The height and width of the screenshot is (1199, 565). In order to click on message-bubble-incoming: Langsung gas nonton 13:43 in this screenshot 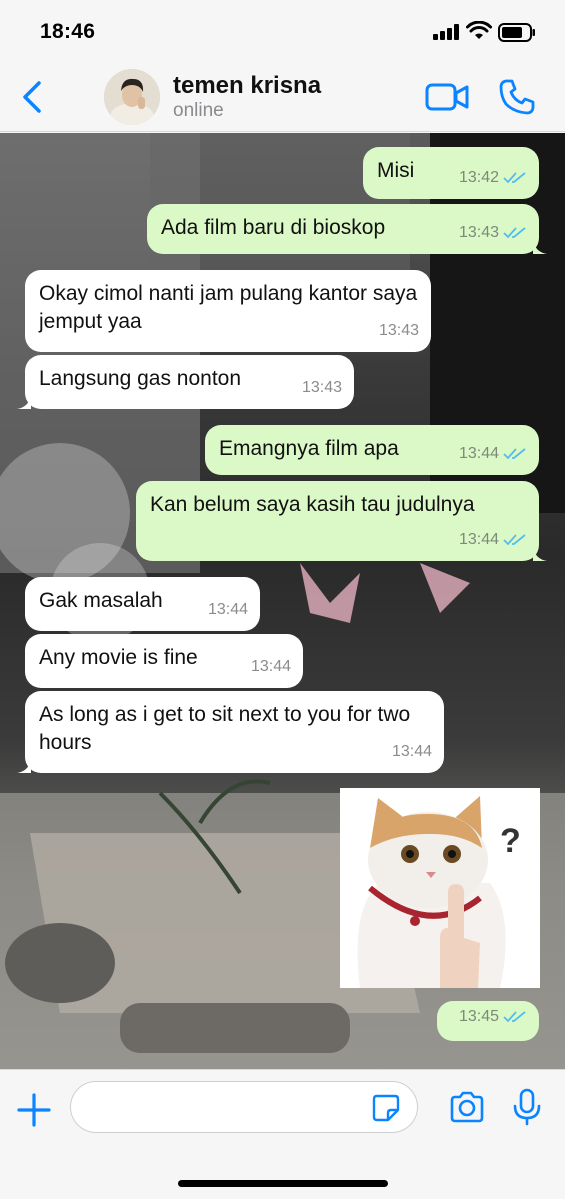, I will do `click(185, 382)`.